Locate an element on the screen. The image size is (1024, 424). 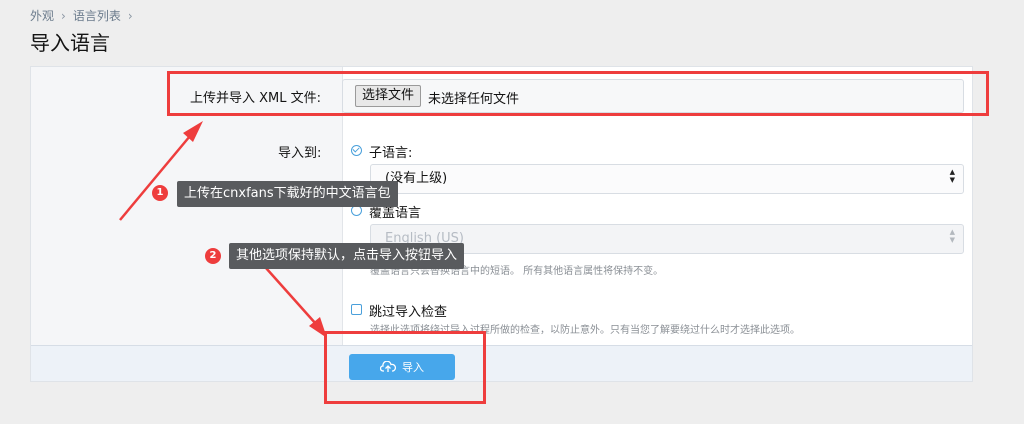
breadcrumb: 外观 › 语言列表 › is located at coordinates (85, 15).